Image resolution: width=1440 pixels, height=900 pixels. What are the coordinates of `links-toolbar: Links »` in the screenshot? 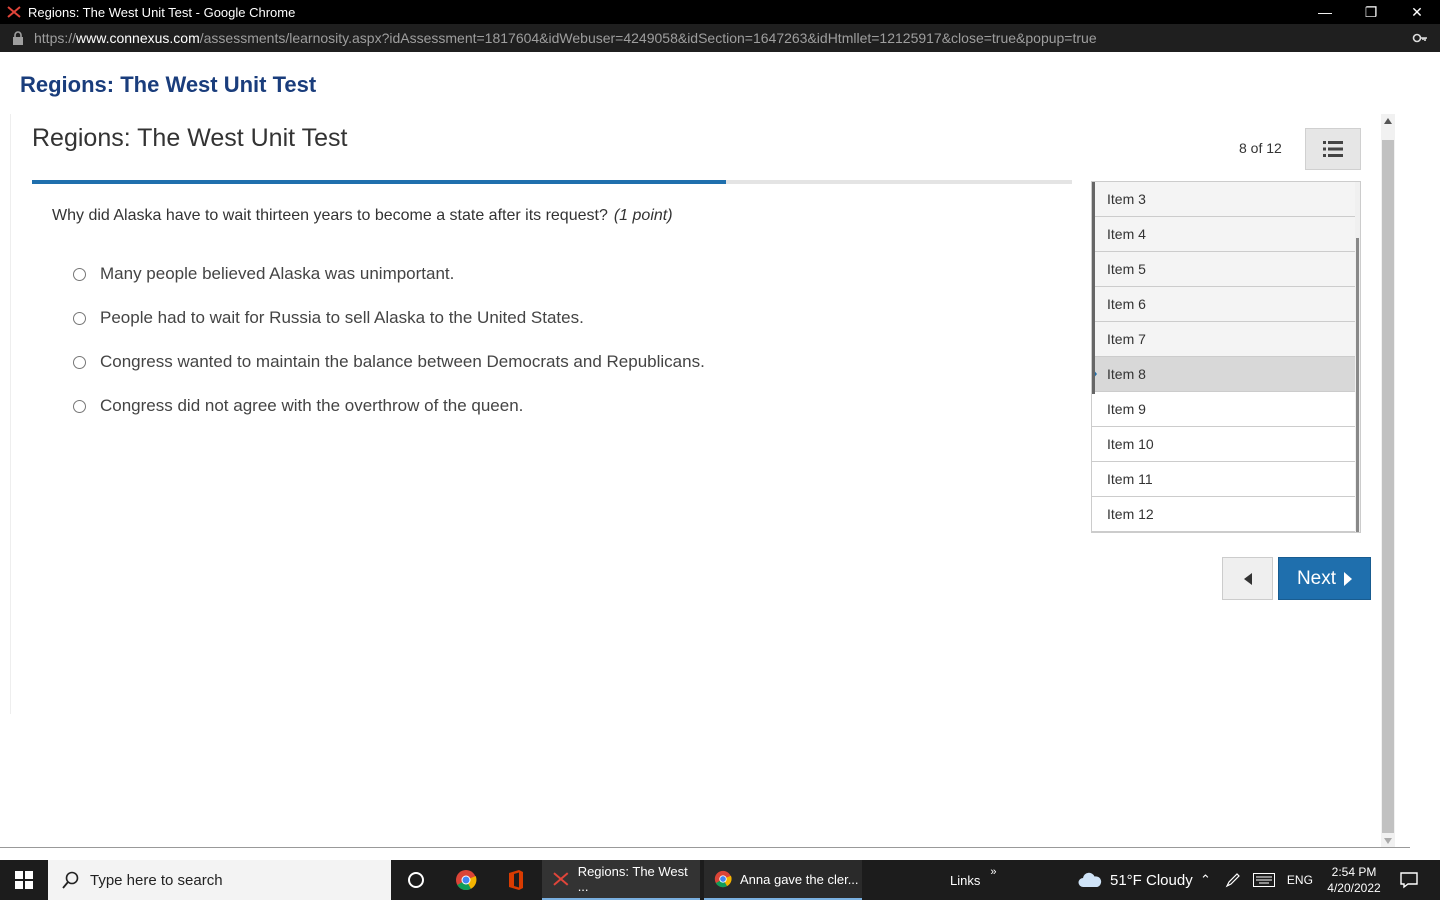 It's located at (973, 880).